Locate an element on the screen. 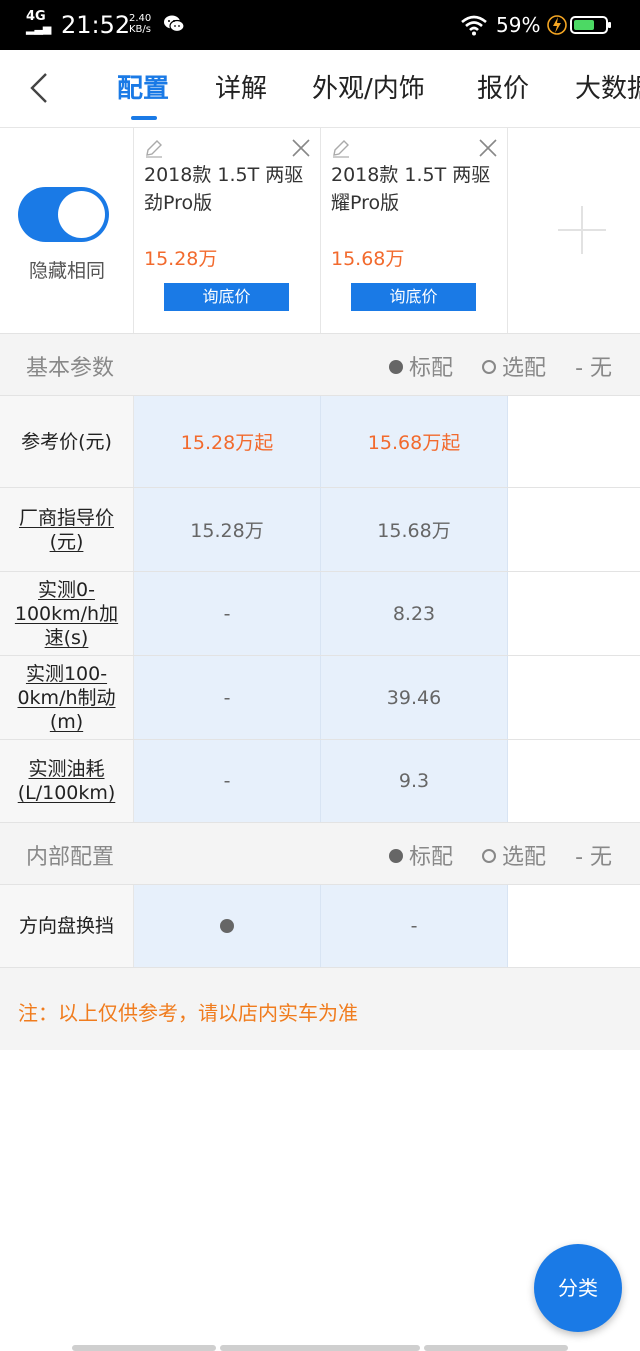 The image size is (640, 1351). car-column-1: 2018款 1.5T 两驱劲Pro版 15.28万 询底价 is located at coordinates (227, 230).